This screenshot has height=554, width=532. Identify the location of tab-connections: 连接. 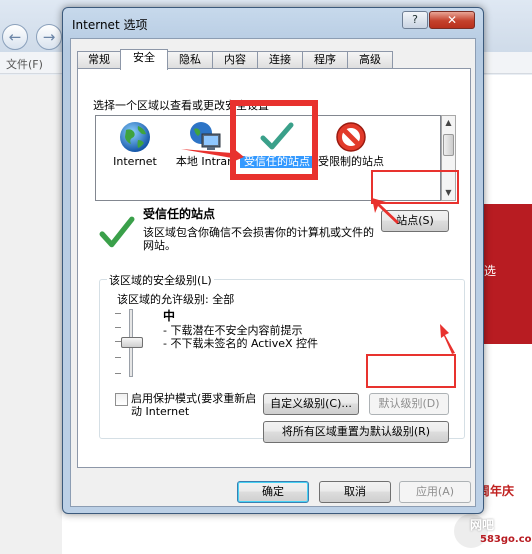
(280, 60).